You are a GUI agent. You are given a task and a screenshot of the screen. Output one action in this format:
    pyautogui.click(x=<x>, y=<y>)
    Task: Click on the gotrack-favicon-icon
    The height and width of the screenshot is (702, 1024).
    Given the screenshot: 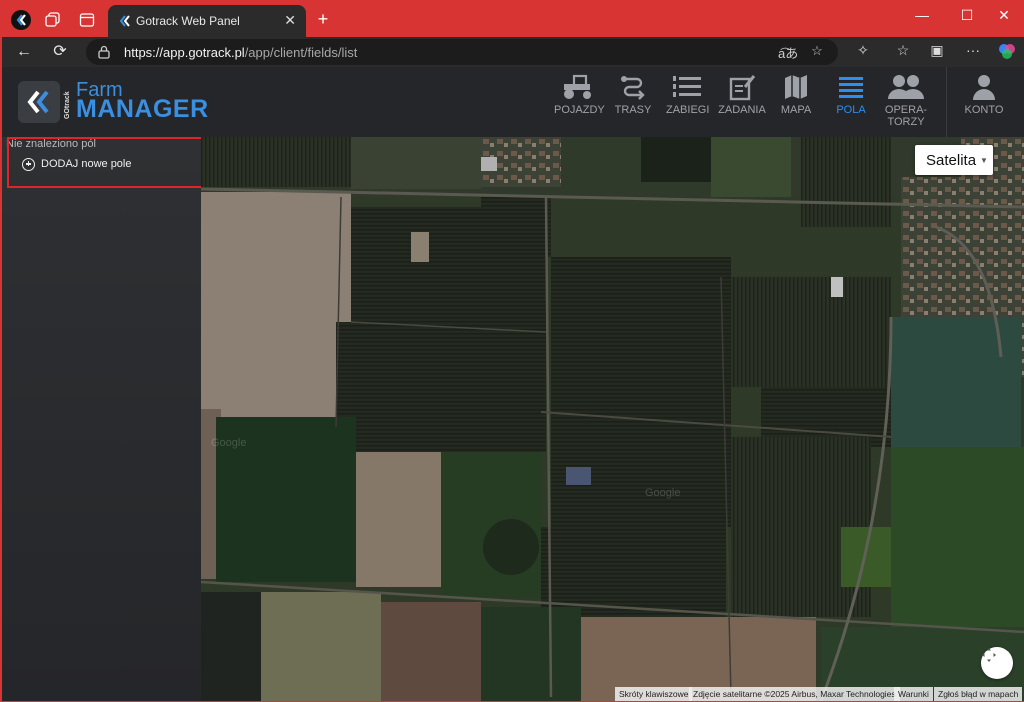 What is the action you would take?
    pyautogui.click(x=124, y=21)
    